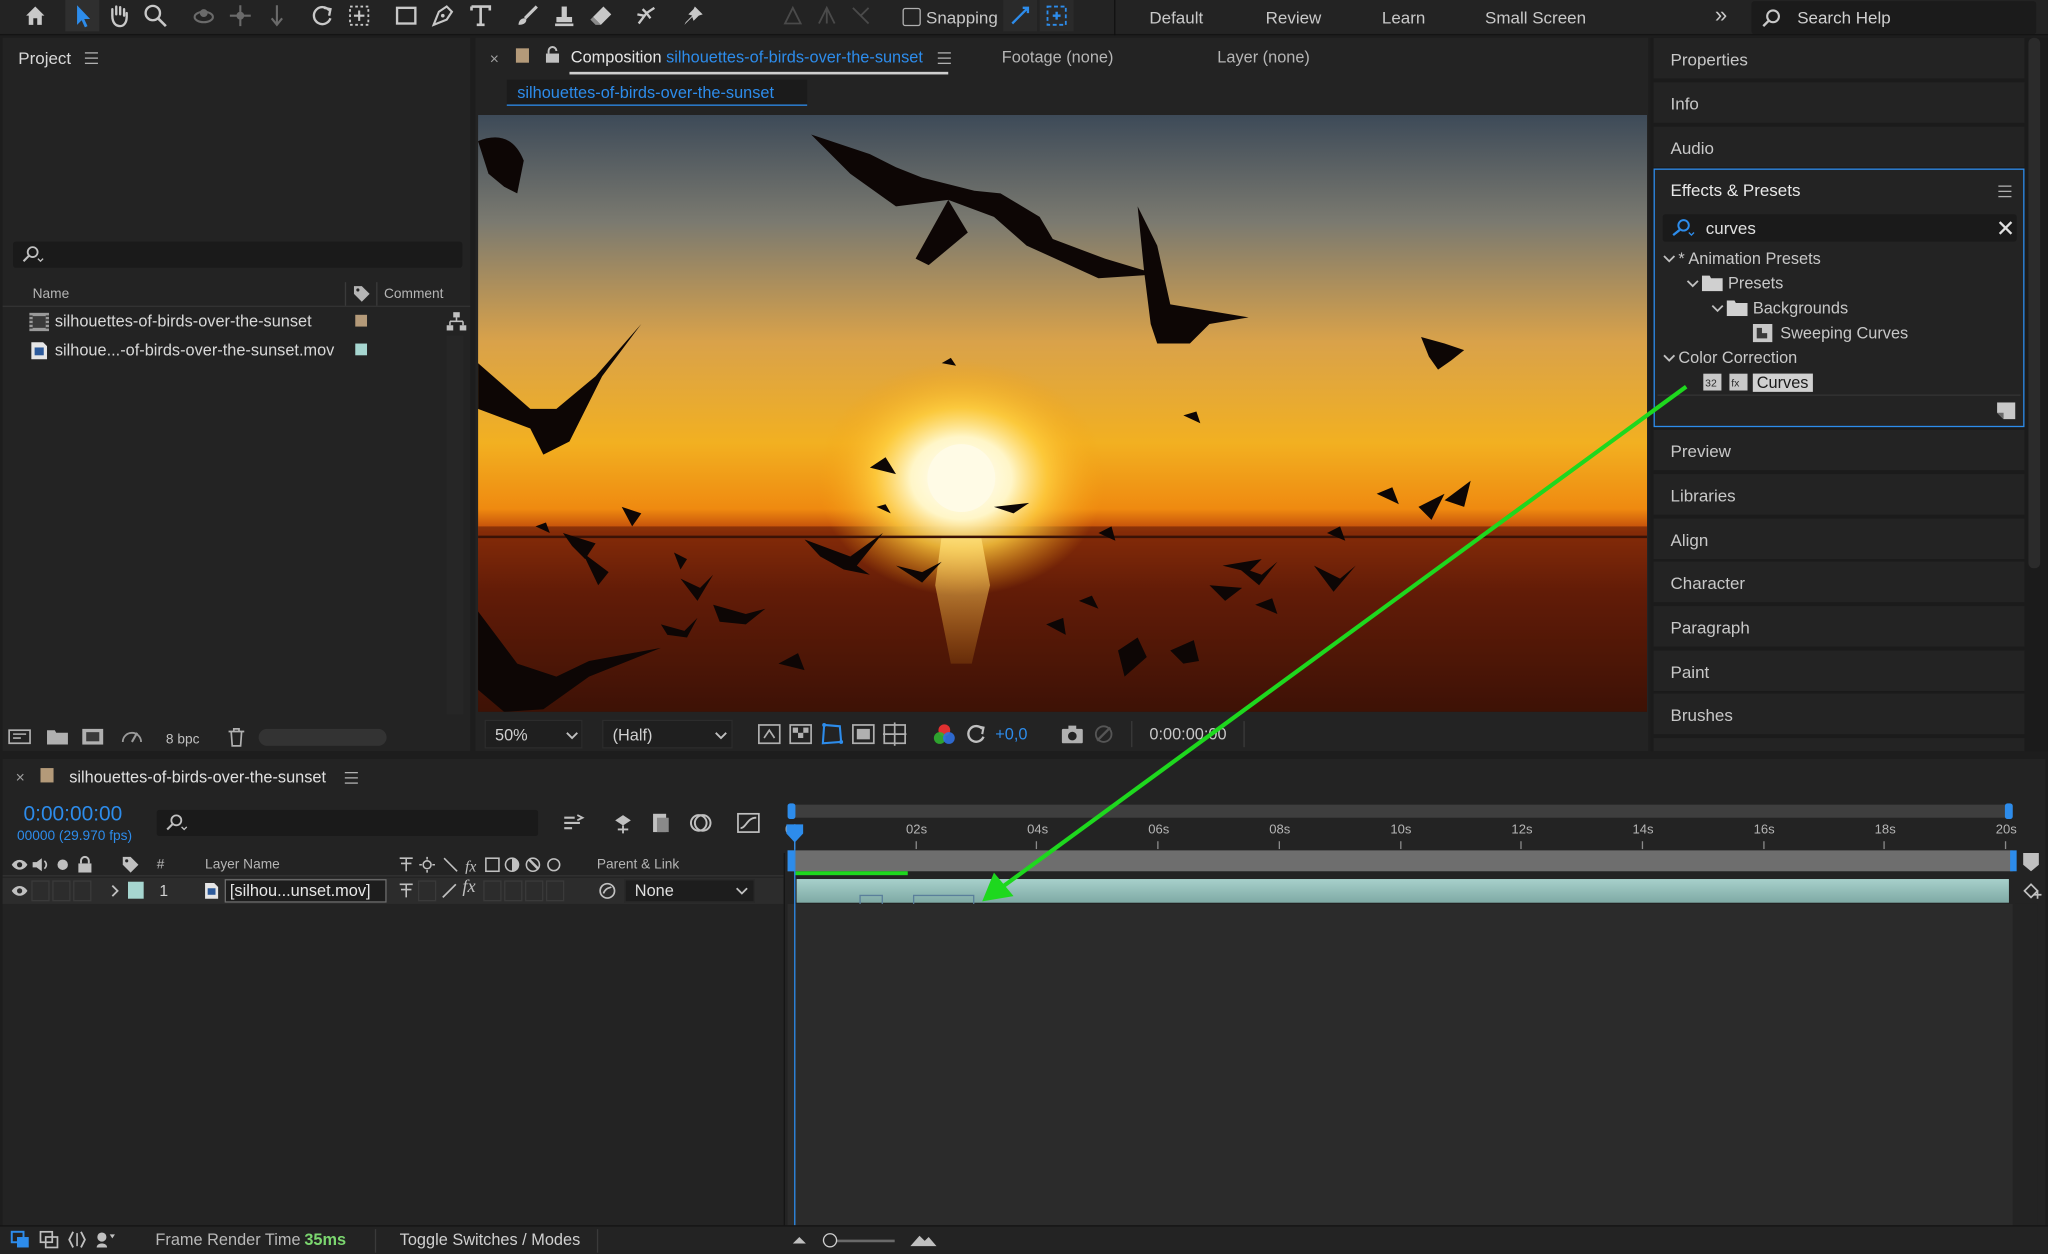 This screenshot has width=2048, height=1254. What do you see at coordinates (800, 1239) in the screenshot?
I see `zoom-out-mountain-icon` at bounding box center [800, 1239].